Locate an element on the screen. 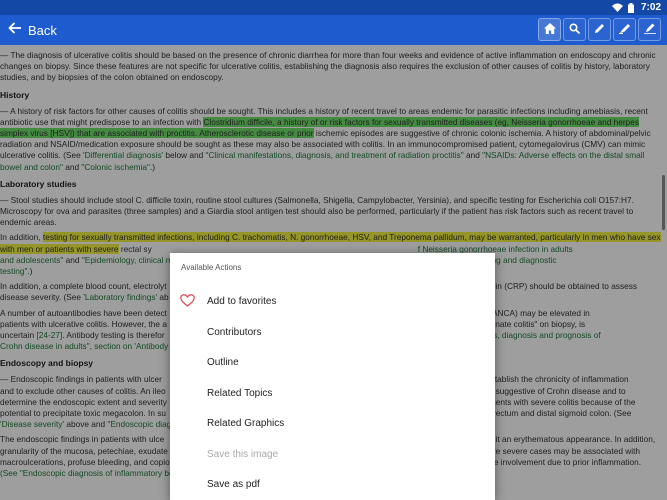  search-icon is located at coordinates (575, 30).